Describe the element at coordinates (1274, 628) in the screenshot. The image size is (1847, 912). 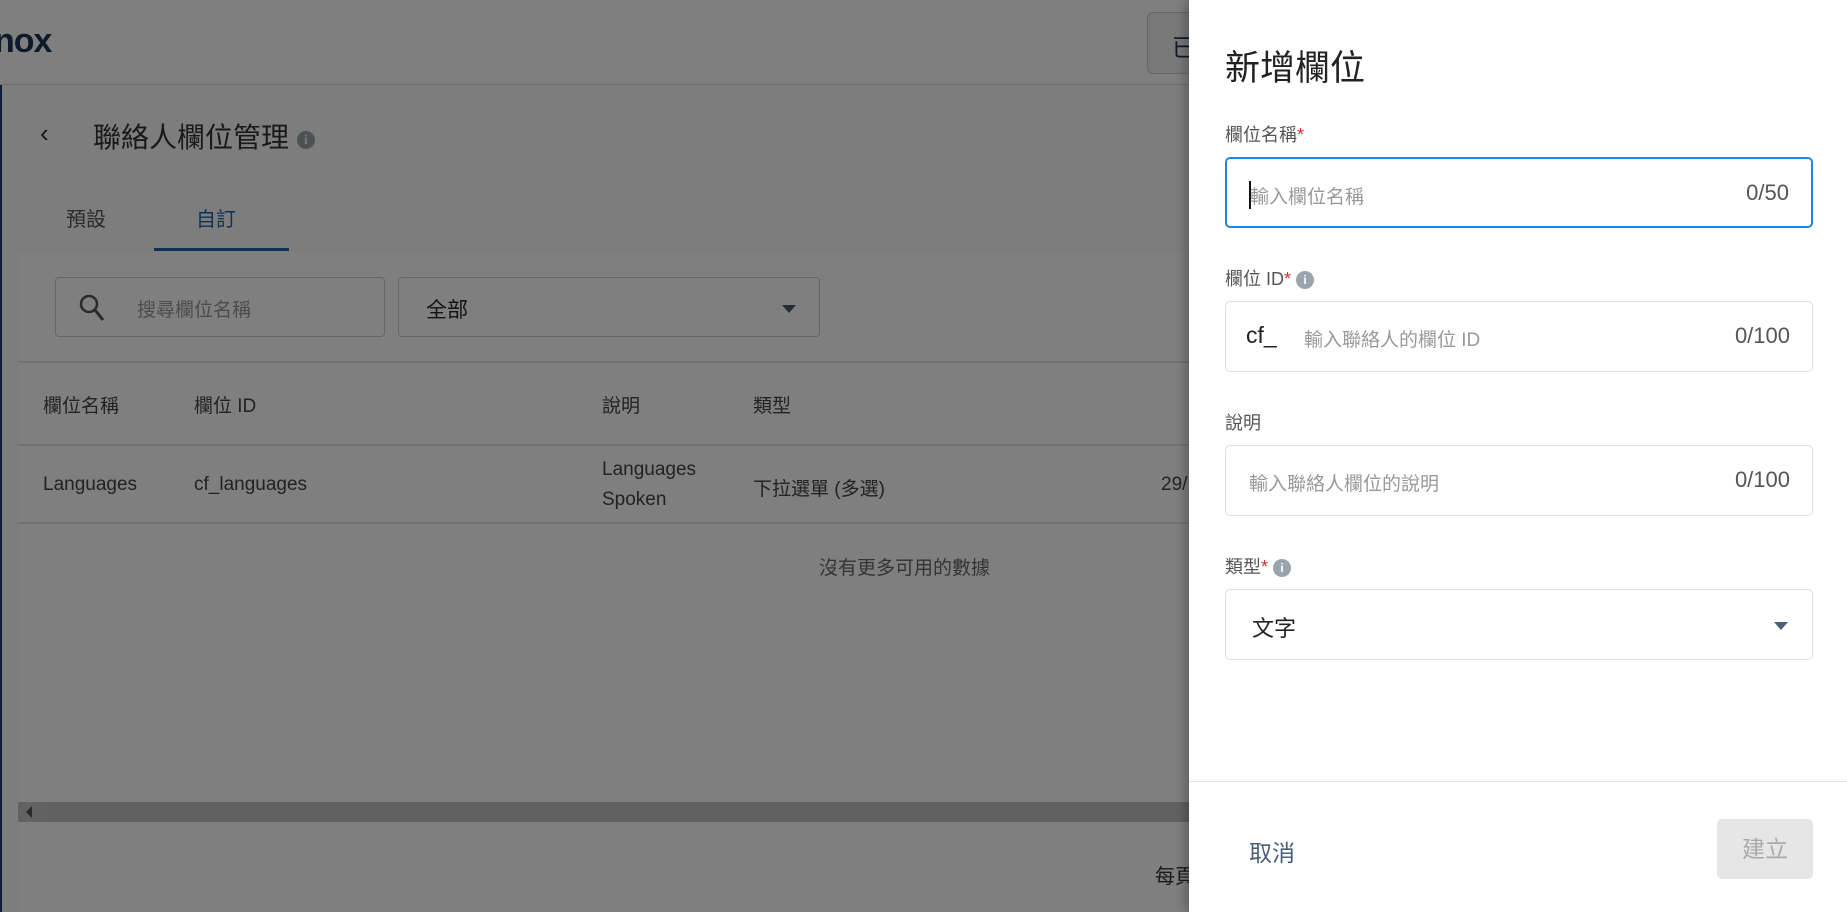
I see `type-select-value: 文字` at that location.